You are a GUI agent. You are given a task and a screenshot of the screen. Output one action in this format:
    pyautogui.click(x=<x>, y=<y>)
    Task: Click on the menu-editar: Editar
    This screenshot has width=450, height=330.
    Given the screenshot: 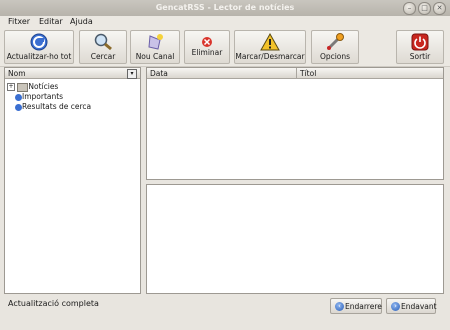 What is the action you would take?
    pyautogui.click(x=51, y=21)
    